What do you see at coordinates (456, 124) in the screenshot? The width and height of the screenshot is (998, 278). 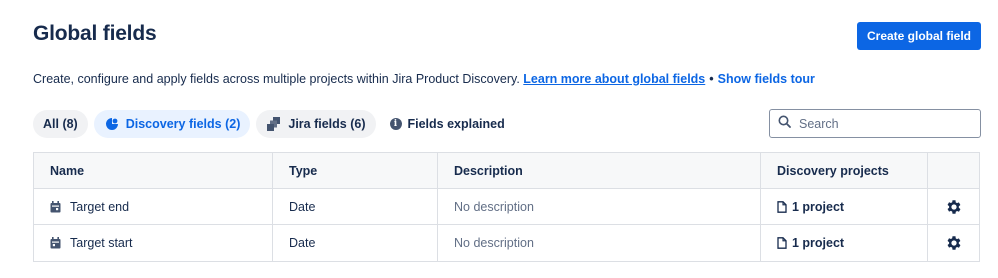 I see `fields-explained-label: Fields explained` at bounding box center [456, 124].